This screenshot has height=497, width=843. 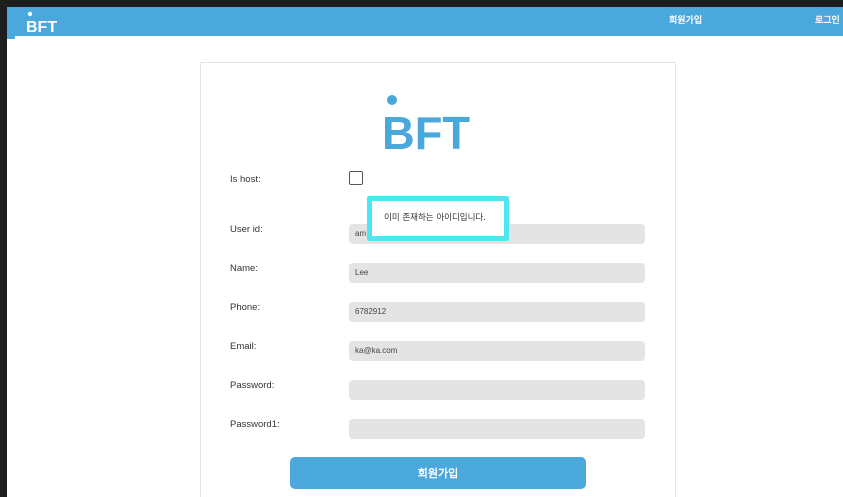 What do you see at coordinates (497, 312) in the screenshot?
I see `phone-field: 6782912` at bounding box center [497, 312].